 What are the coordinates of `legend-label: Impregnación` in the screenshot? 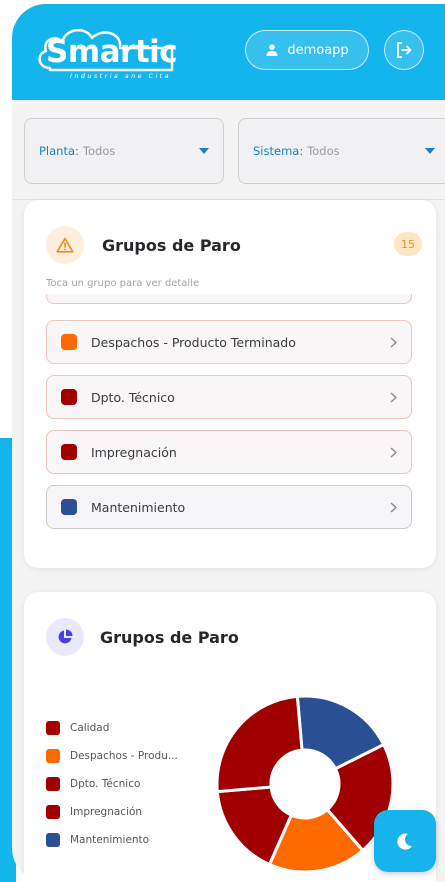 It's located at (106, 812).